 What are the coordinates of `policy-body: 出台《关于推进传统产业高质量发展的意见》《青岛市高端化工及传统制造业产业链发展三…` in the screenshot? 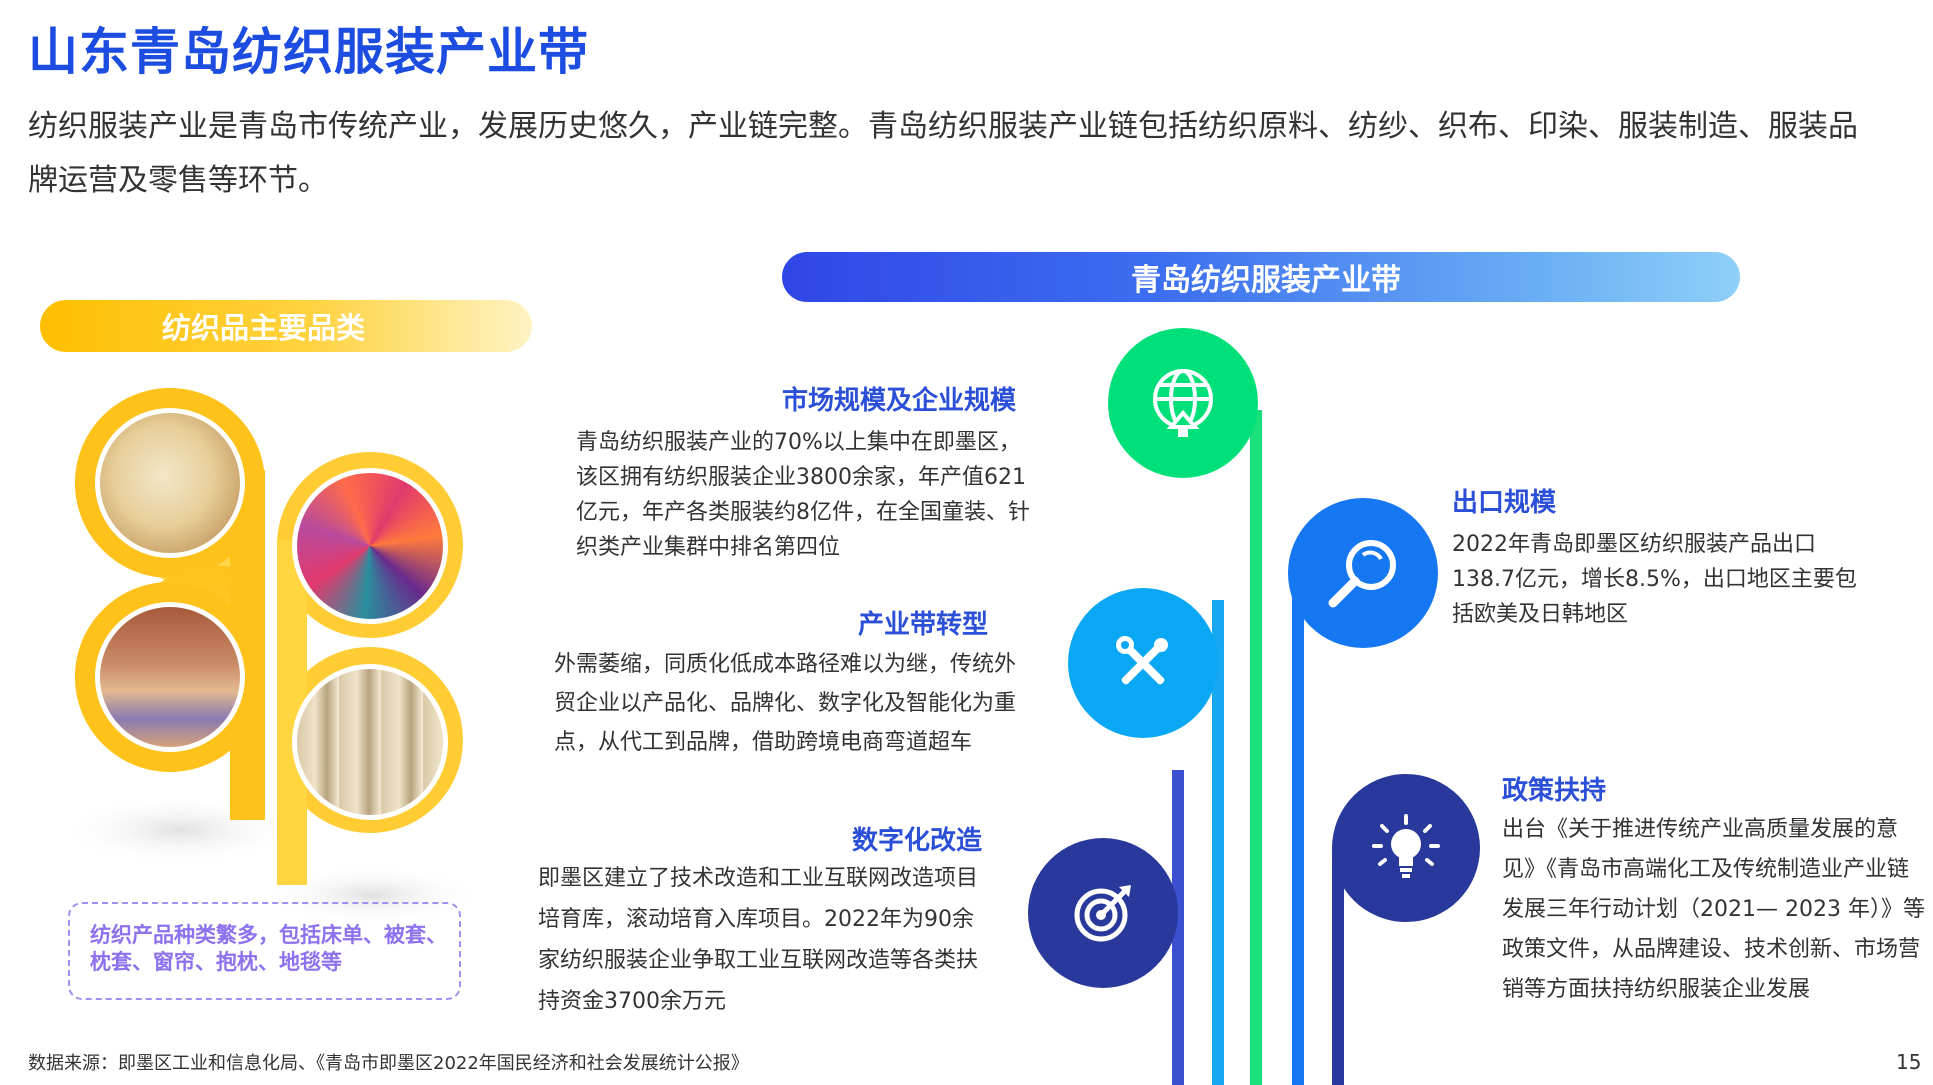 It's located at (1713, 909).